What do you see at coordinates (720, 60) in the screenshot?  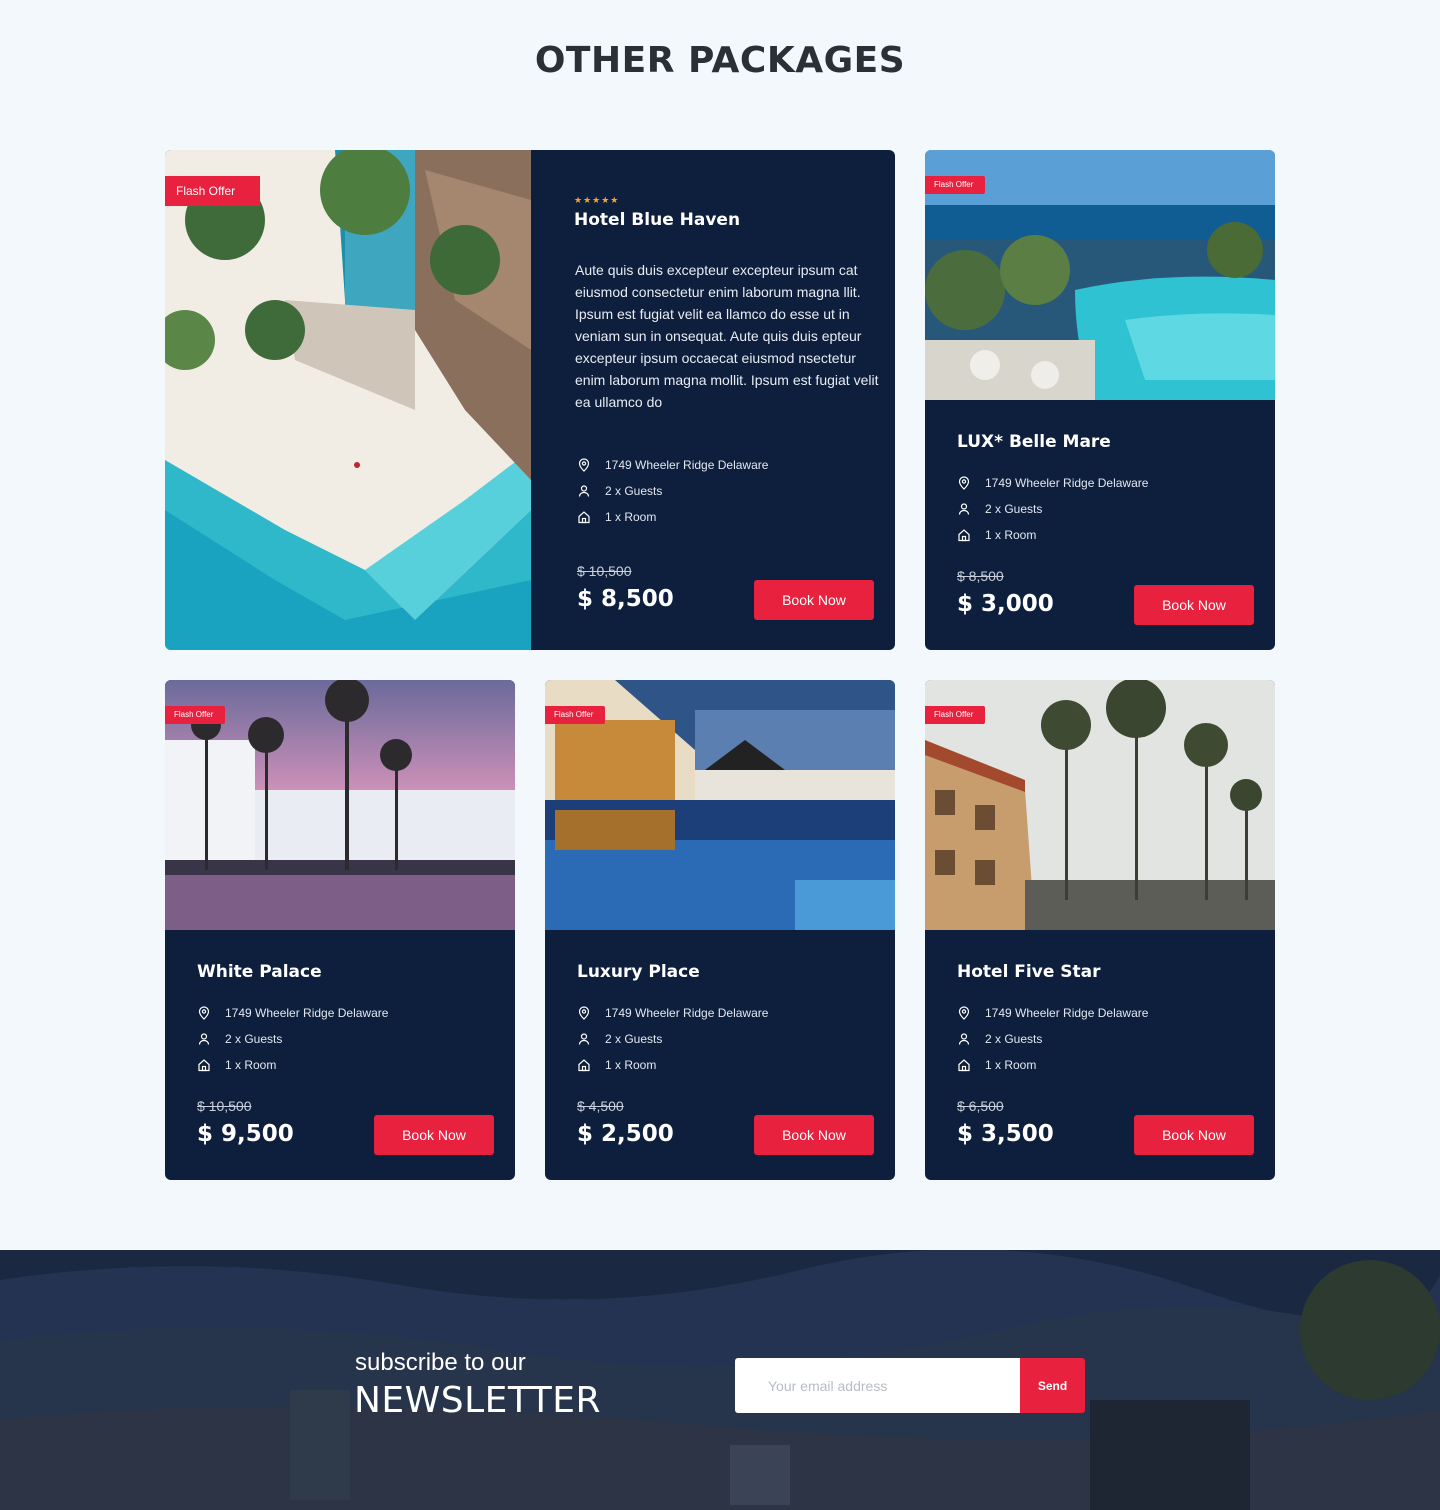 I see `section-title: OTHER PACKAGES` at bounding box center [720, 60].